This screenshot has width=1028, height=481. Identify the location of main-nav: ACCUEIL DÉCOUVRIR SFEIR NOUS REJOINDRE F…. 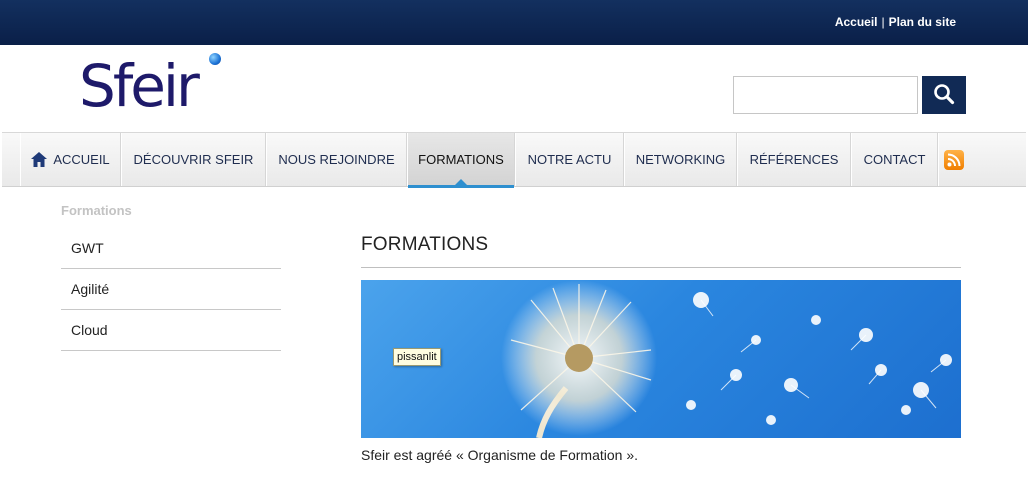
(514, 160).